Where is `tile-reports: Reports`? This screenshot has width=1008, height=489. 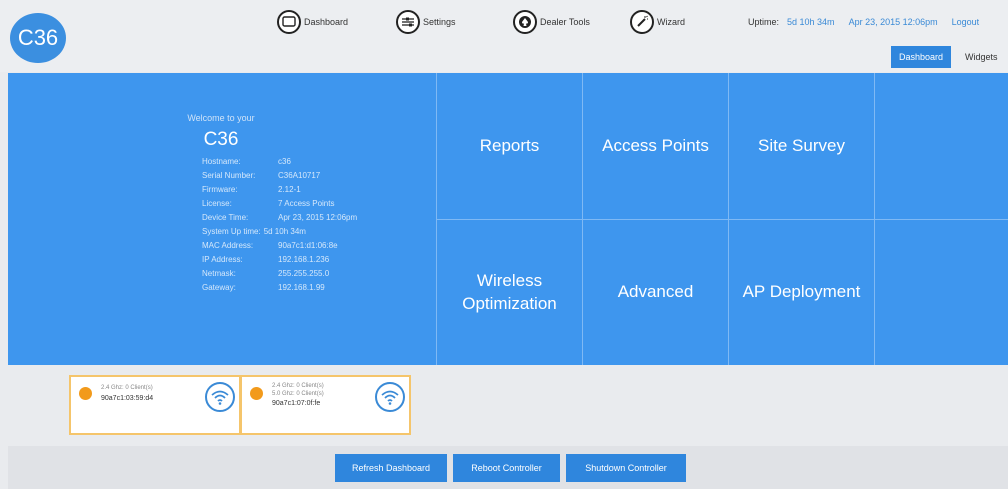 tile-reports: Reports is located at coordinates (509, 146).